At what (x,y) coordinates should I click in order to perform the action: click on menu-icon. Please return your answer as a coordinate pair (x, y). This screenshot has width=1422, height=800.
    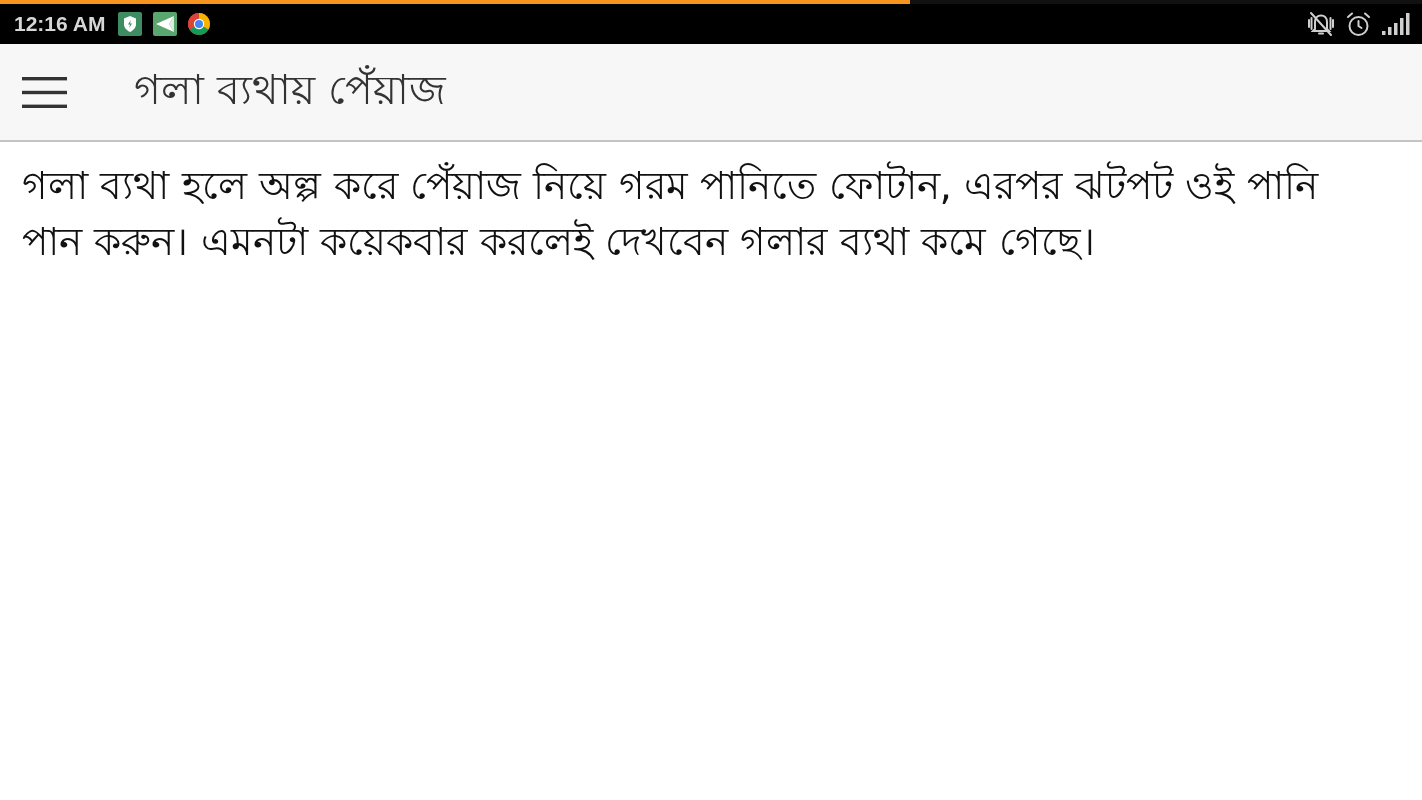
    Looking at the image, I should click on (44, 92).